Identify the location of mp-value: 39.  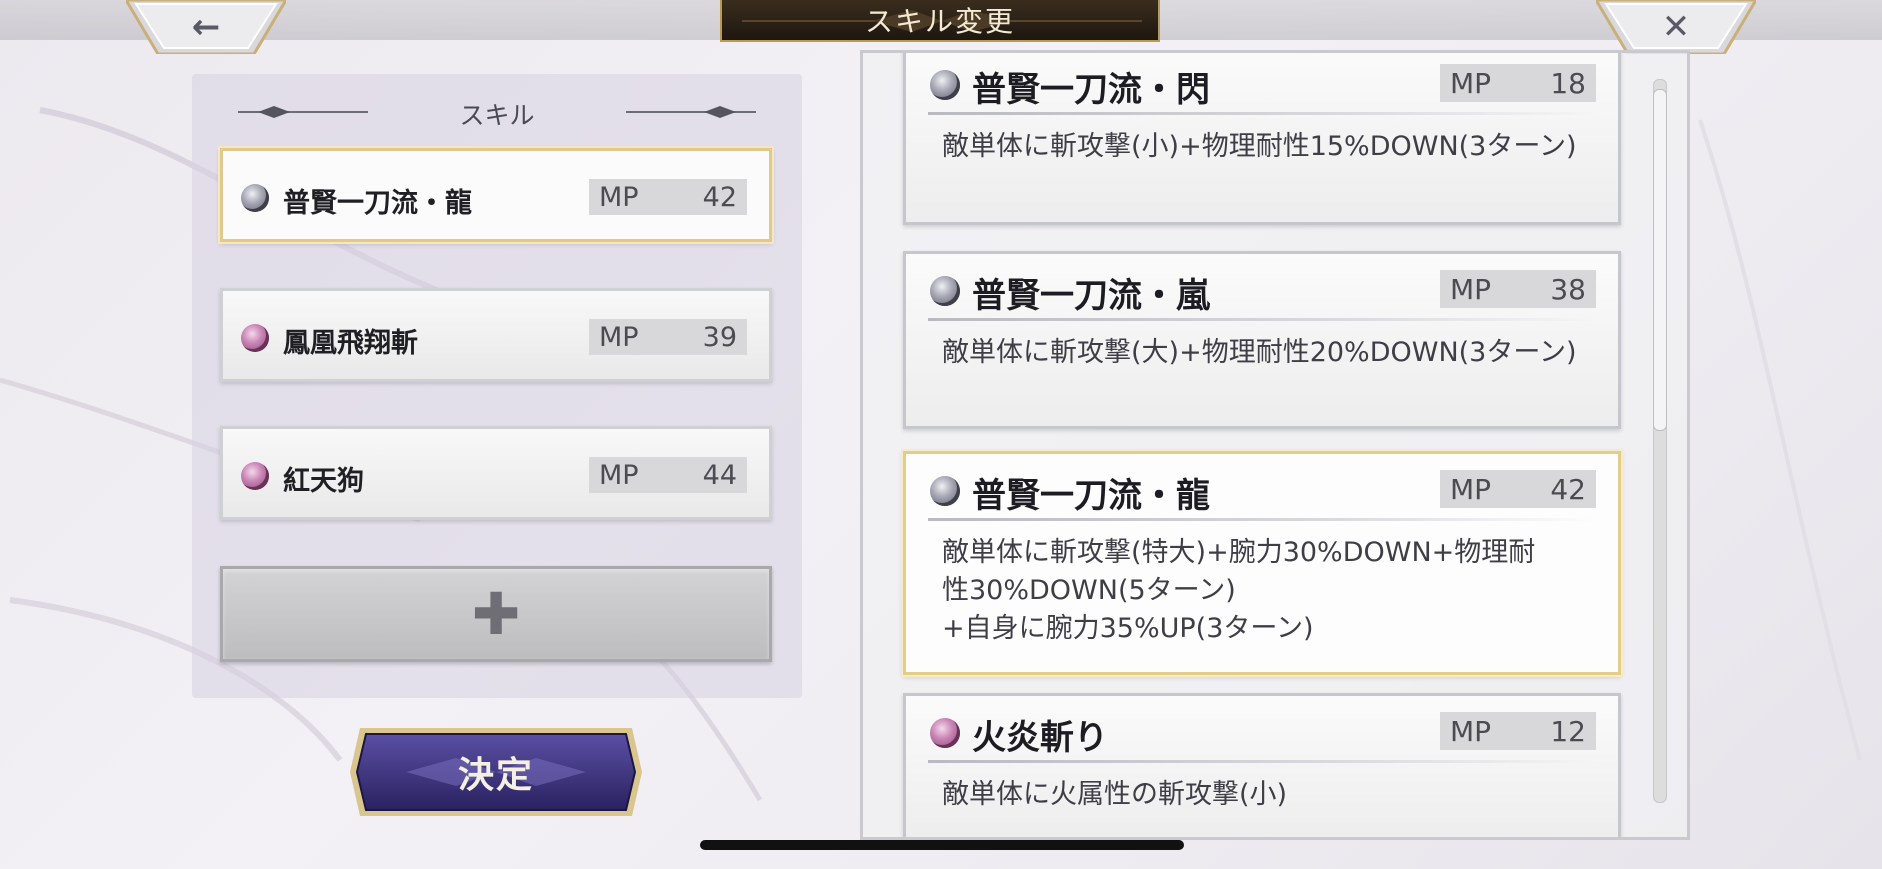
(719, 337).